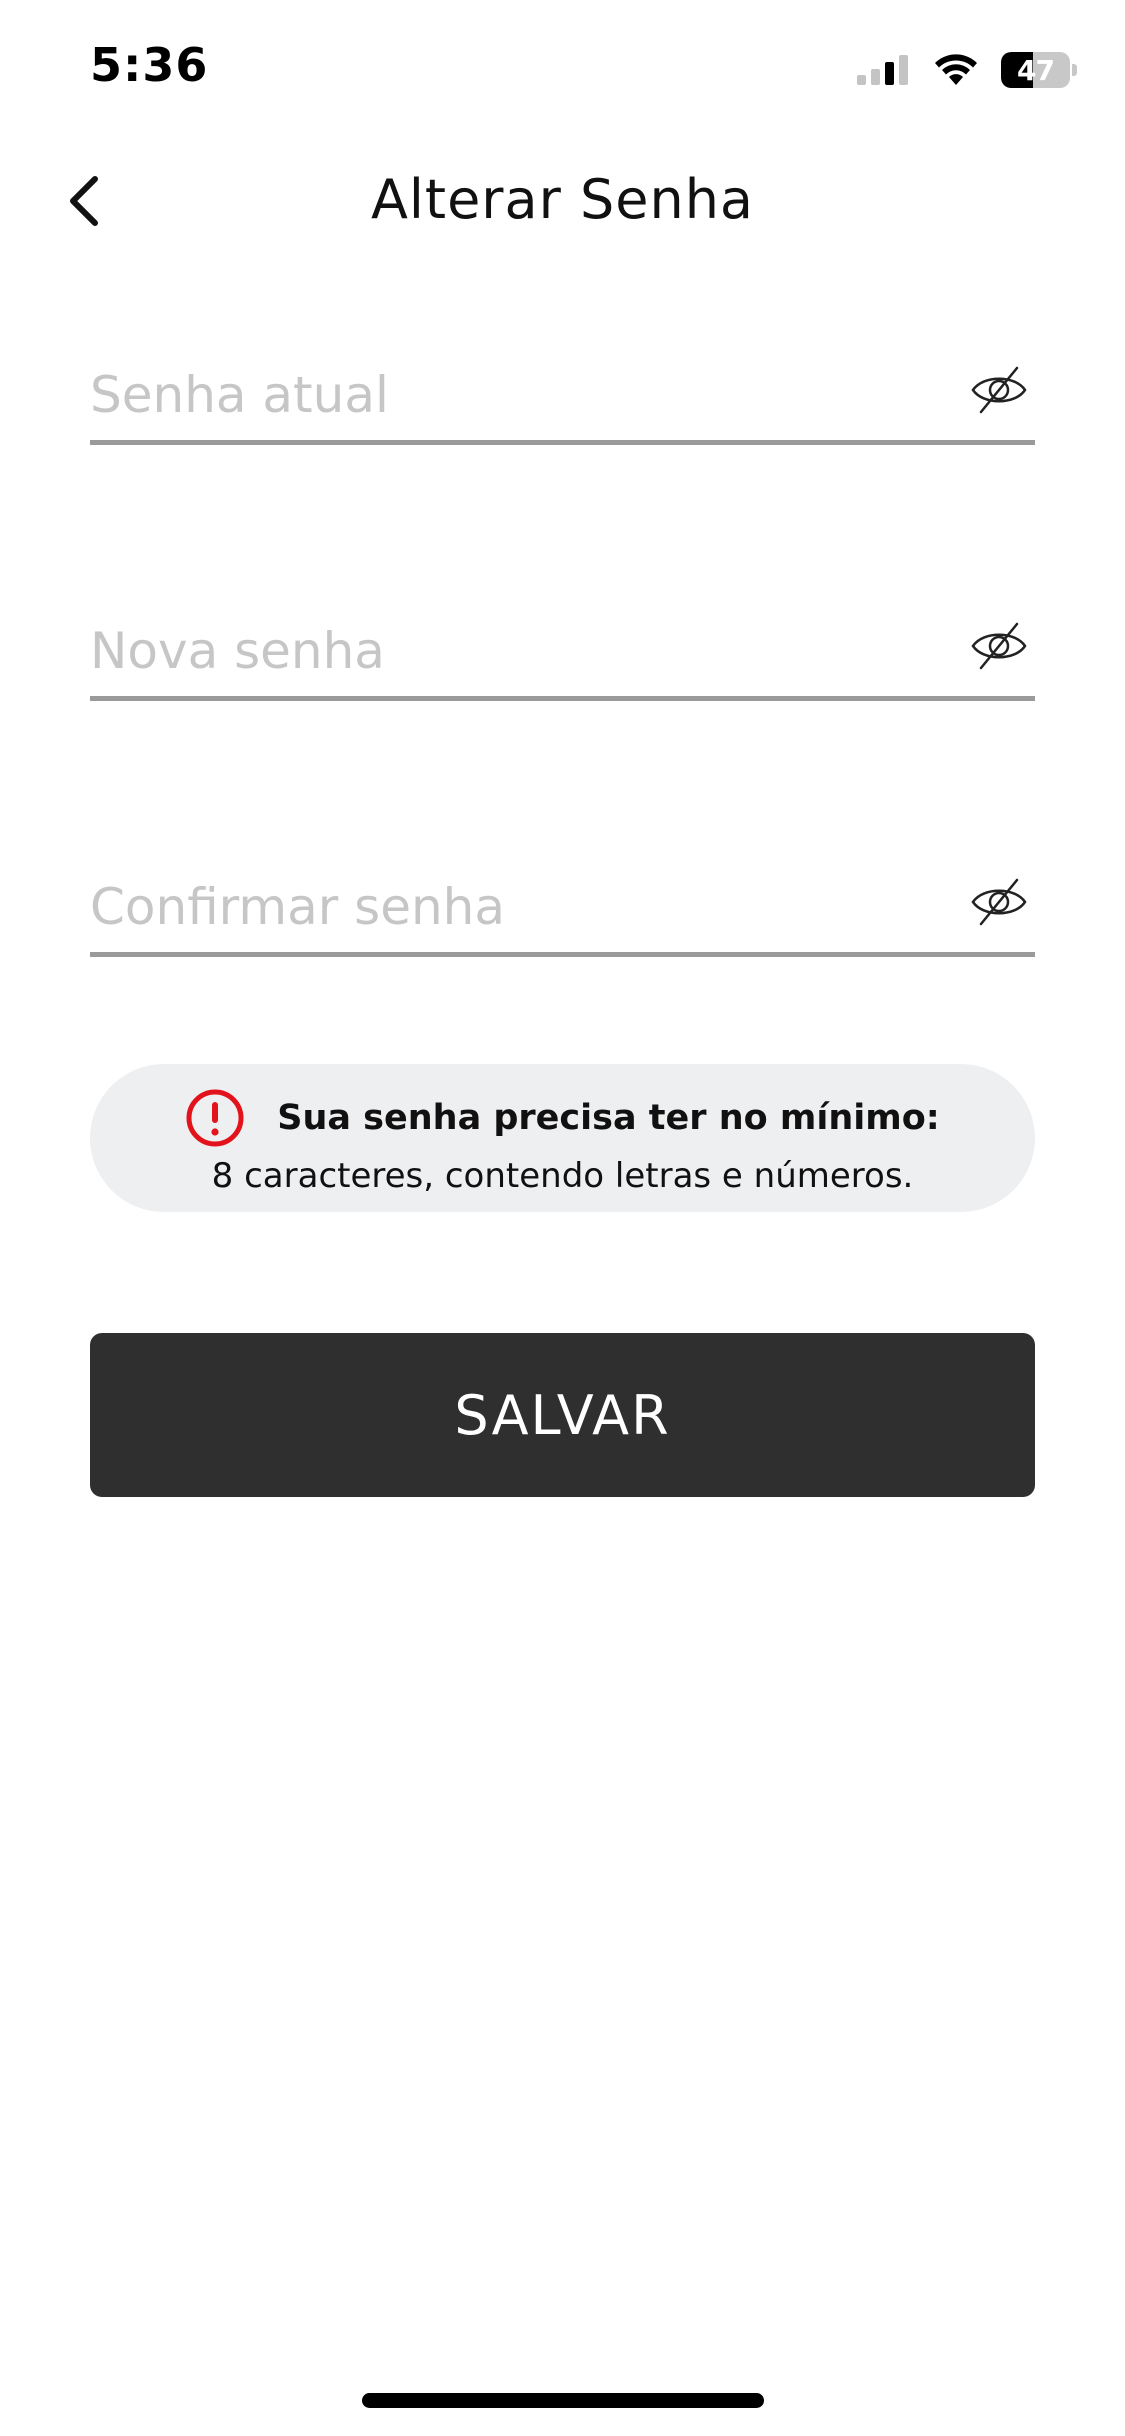 This screenshot has width=1125, height=2436. What do you see at coordinates (563, 2400) in the screenshot?
I see `home-indicator` at bounding box center [563, 2400].